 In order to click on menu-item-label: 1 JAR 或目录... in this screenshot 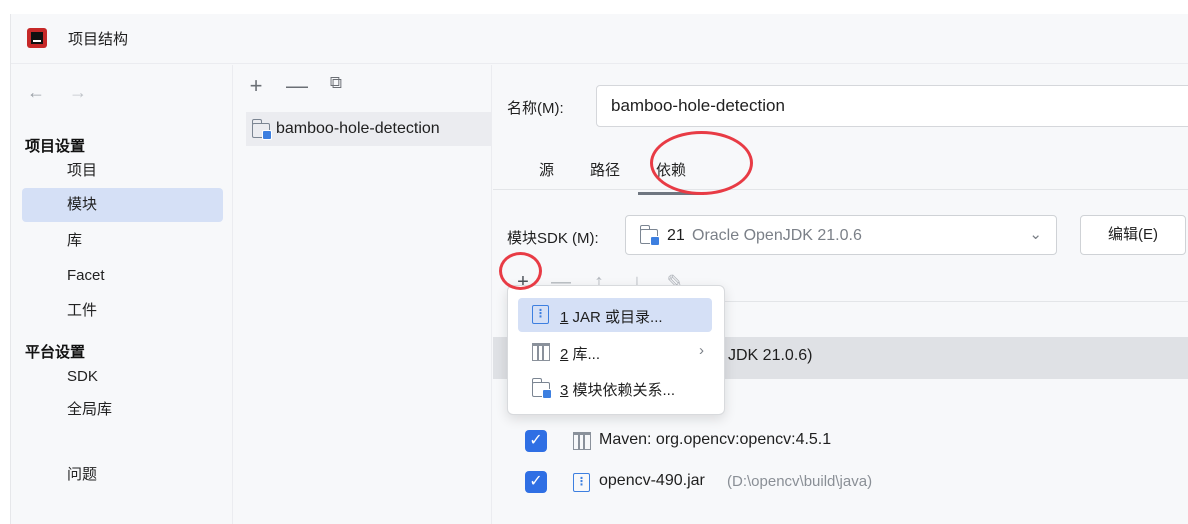, I will do `click(611, 317)`.